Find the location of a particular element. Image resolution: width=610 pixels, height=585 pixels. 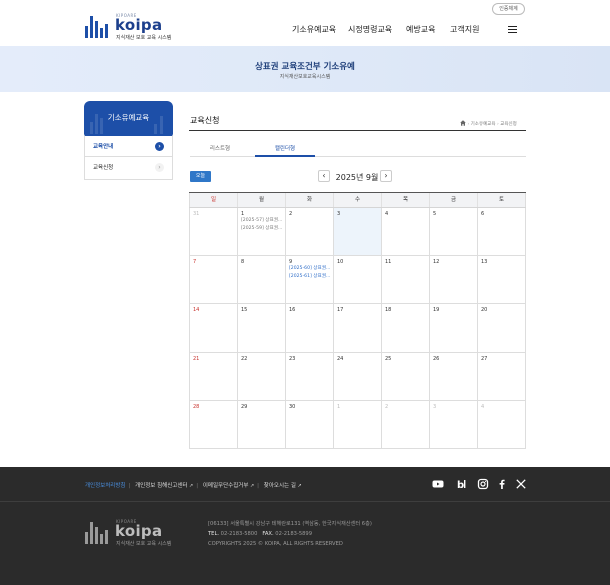

cert-button: 인증체계 is located at coordinates (508, 9).